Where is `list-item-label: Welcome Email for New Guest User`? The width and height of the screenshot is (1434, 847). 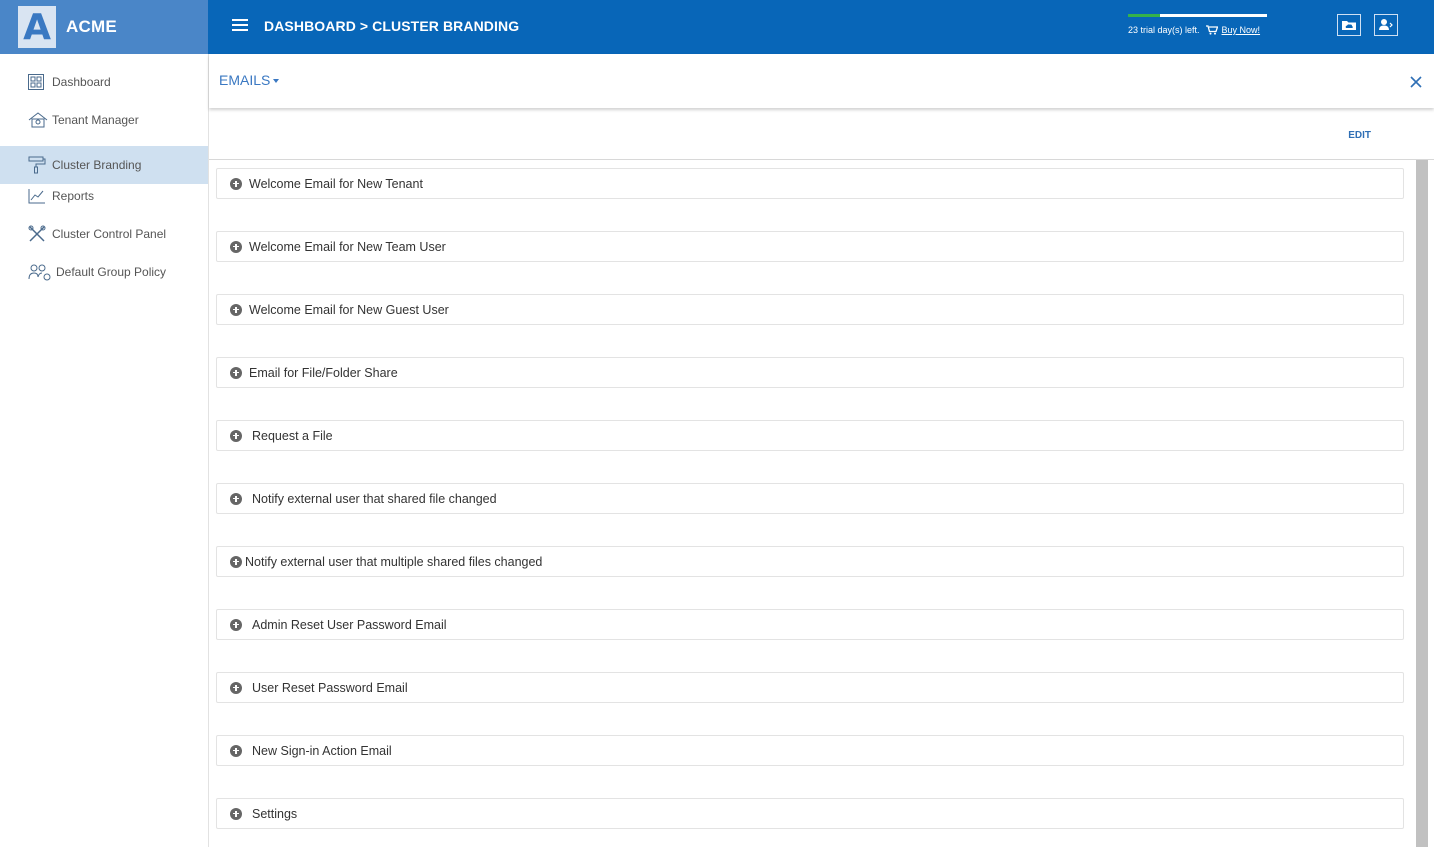 list-item-label: Welcome Email for New Guest User is located at coordinates (349, 309).